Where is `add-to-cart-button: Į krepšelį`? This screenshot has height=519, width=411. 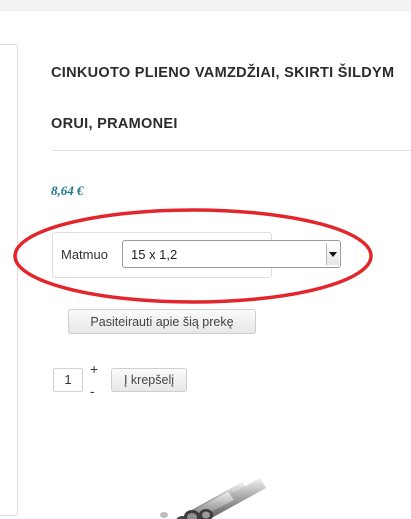
add-to-cart-button: Į krepšelį is located at coordinates (149, 380).